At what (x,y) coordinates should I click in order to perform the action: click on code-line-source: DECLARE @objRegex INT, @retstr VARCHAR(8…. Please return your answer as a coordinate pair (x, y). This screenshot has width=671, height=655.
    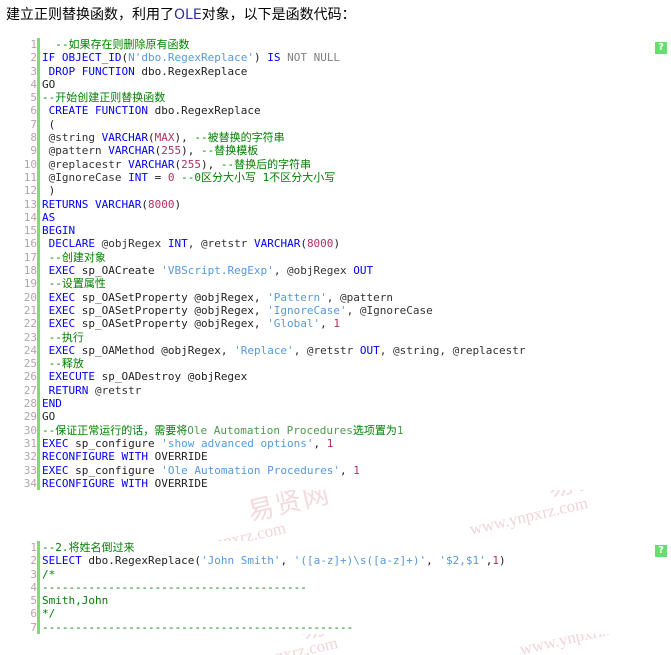
    Looking at the image, I should click on (356, 244).